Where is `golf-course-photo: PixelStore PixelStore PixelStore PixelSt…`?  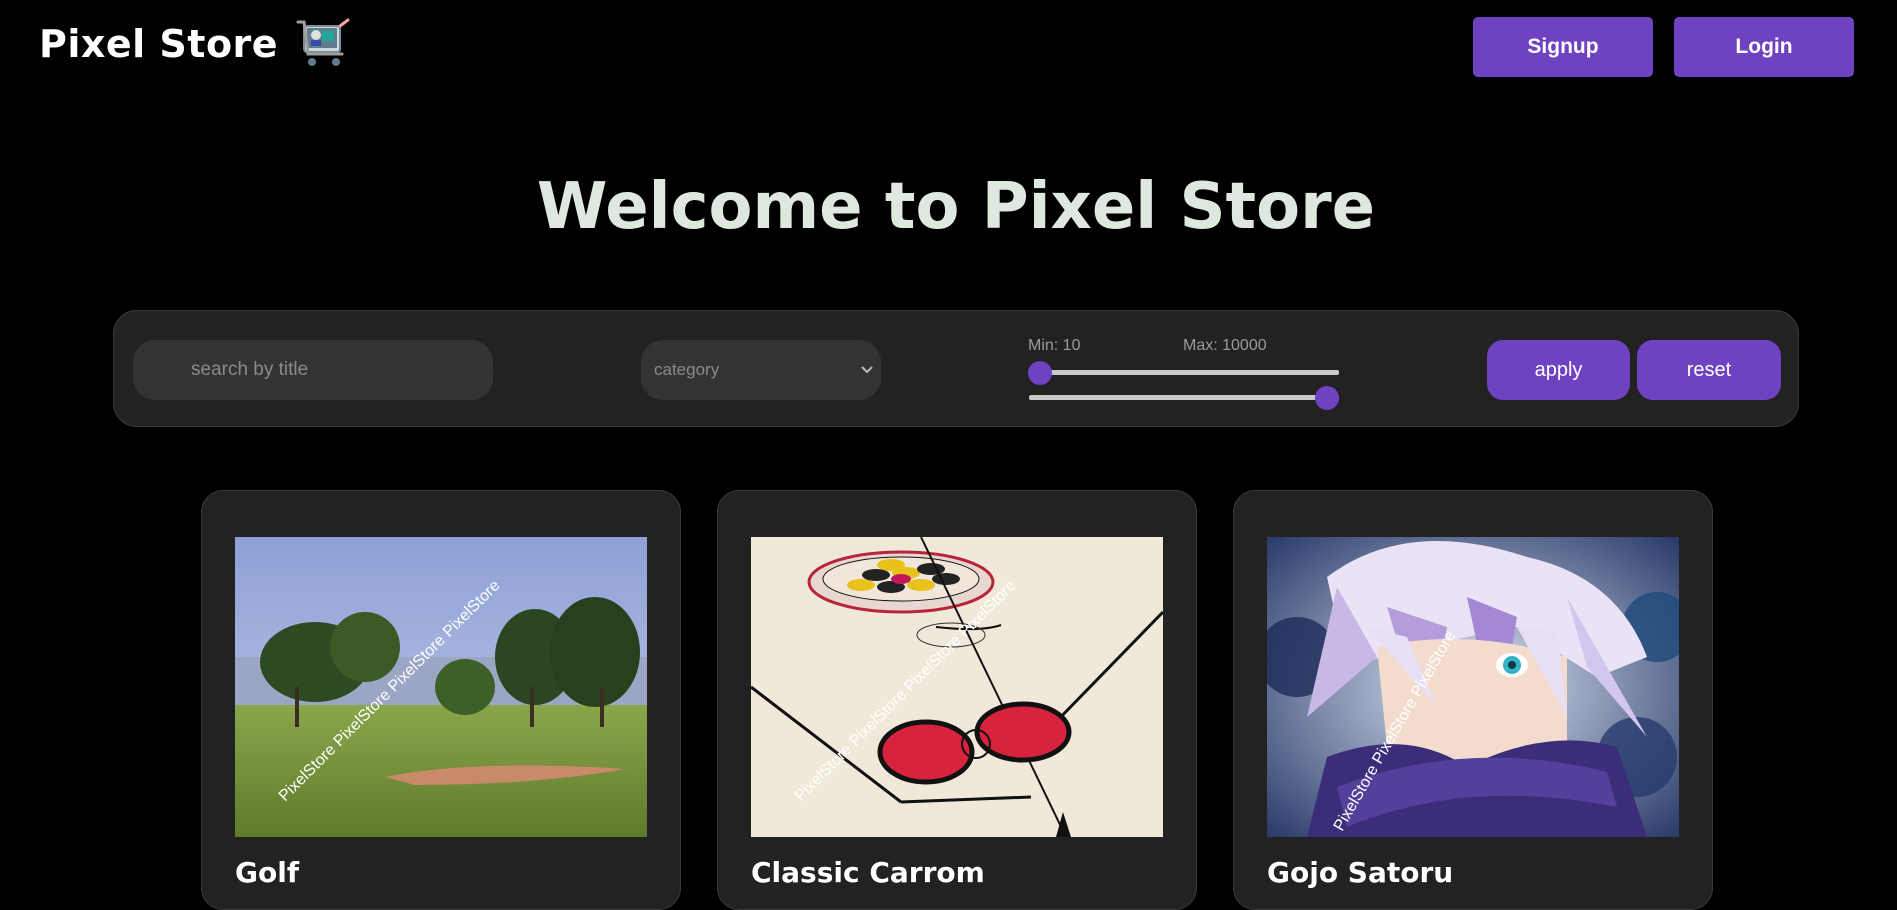
golf-course-photo: PixelStore PixelStore PixelStore PixelSt… is located at coordinates (441, 687).